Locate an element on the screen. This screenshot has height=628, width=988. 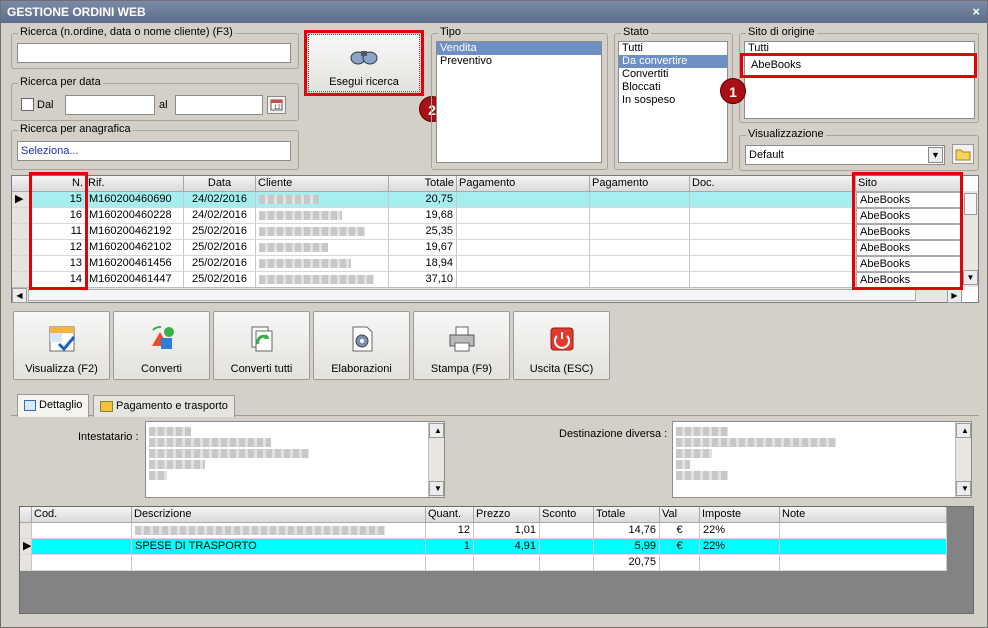
orders-cell-totale: 20,75 is located at coordinates (423, 200).